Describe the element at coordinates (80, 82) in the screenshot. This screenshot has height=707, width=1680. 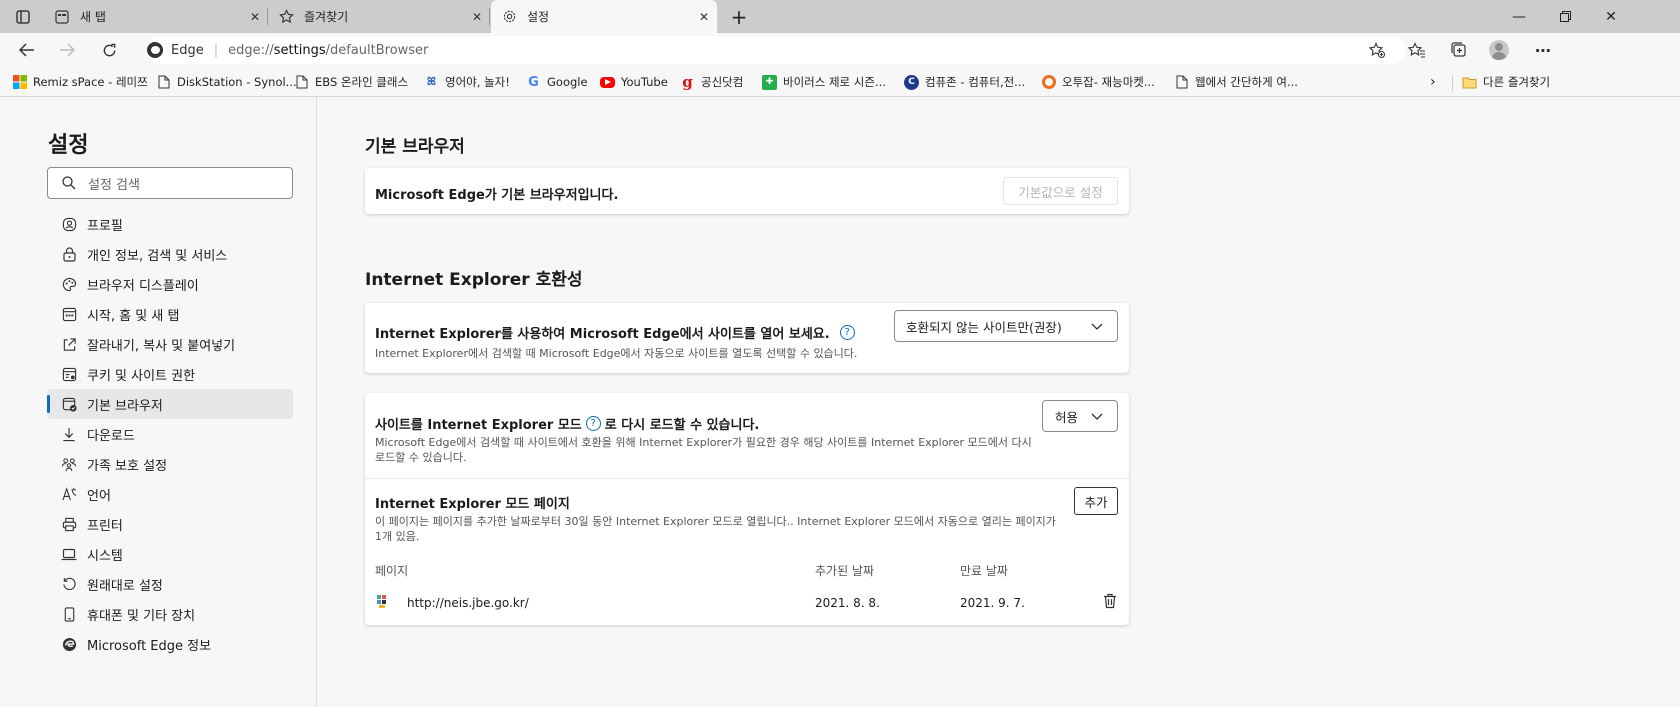
I see `bookmark-item: Remiz sPace - 레미쯔` at that location.